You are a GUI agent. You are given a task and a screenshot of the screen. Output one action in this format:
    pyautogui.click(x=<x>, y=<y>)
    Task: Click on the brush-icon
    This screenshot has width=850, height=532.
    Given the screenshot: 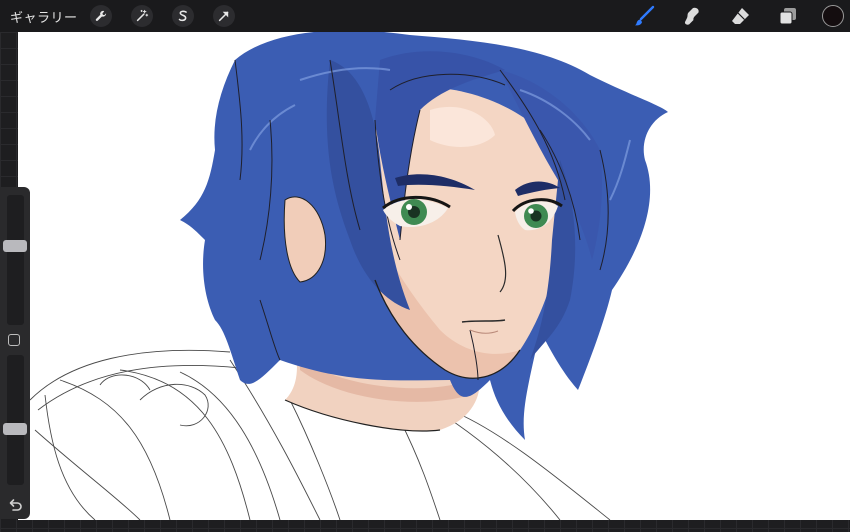 What is the action you would take?
    pyautogui.click(x=645, y=15)
    